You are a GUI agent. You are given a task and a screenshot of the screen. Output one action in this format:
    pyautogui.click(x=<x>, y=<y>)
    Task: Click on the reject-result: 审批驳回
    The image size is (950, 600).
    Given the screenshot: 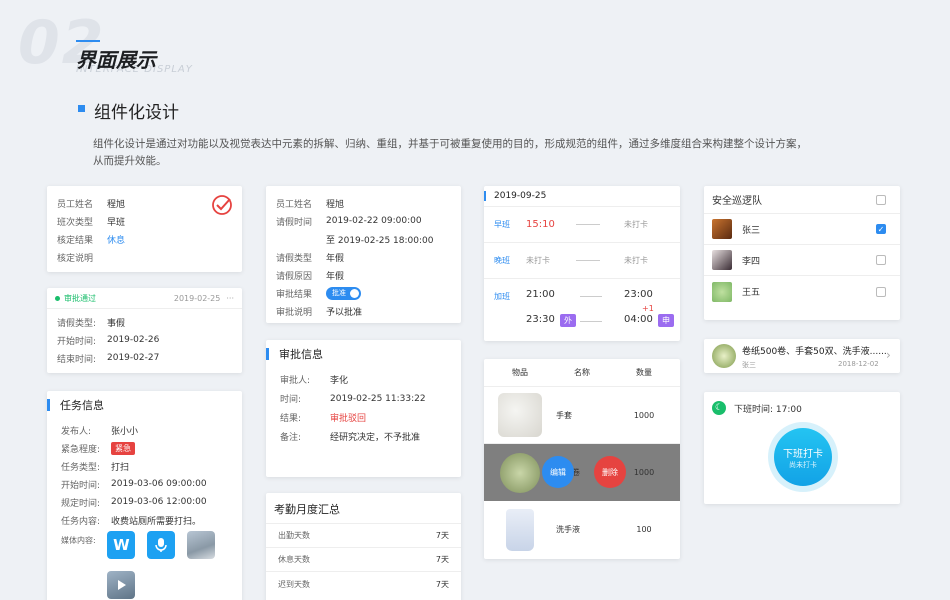 What is the action you would take?
    pyautogui.click(x=348, y=419)
    